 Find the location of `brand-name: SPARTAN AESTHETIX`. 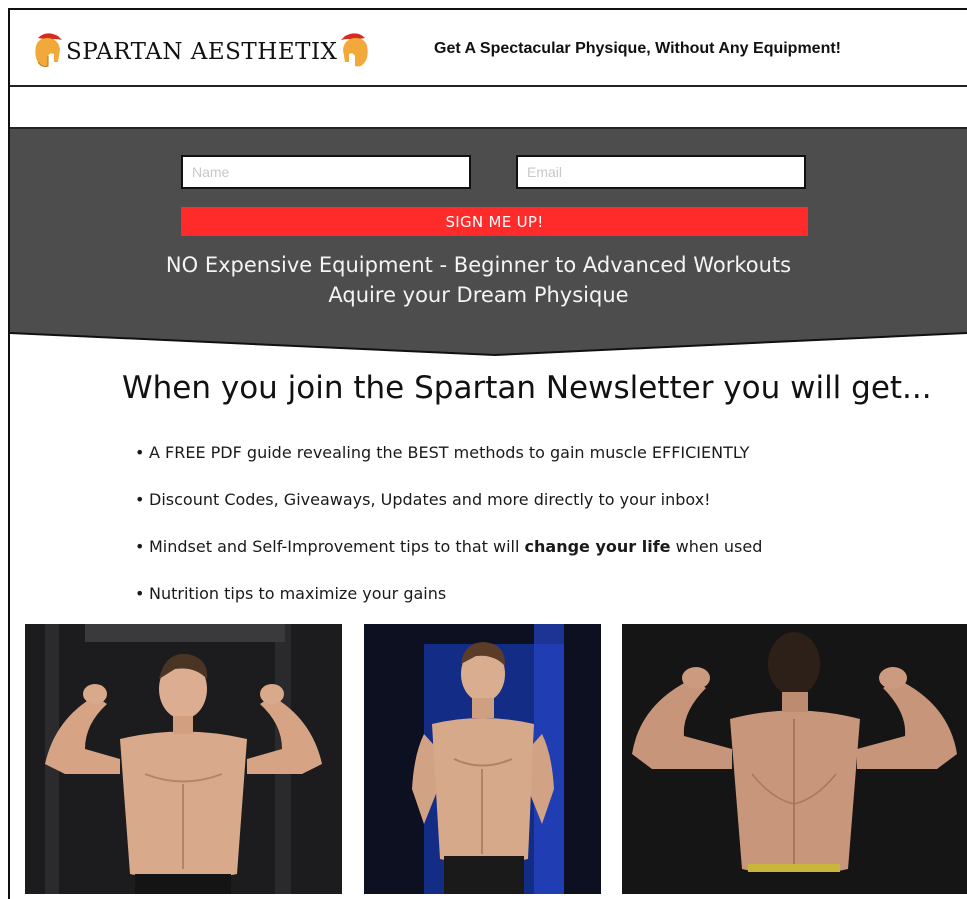

brand-name: SPARTAN AESTHETIX is located at coordinates (202, 52).